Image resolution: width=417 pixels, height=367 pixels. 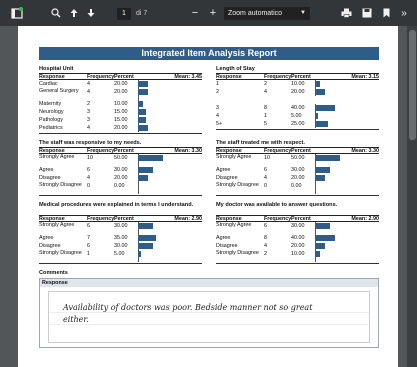 I want to click on arrow-down-icon, so click(x=91, y=13).